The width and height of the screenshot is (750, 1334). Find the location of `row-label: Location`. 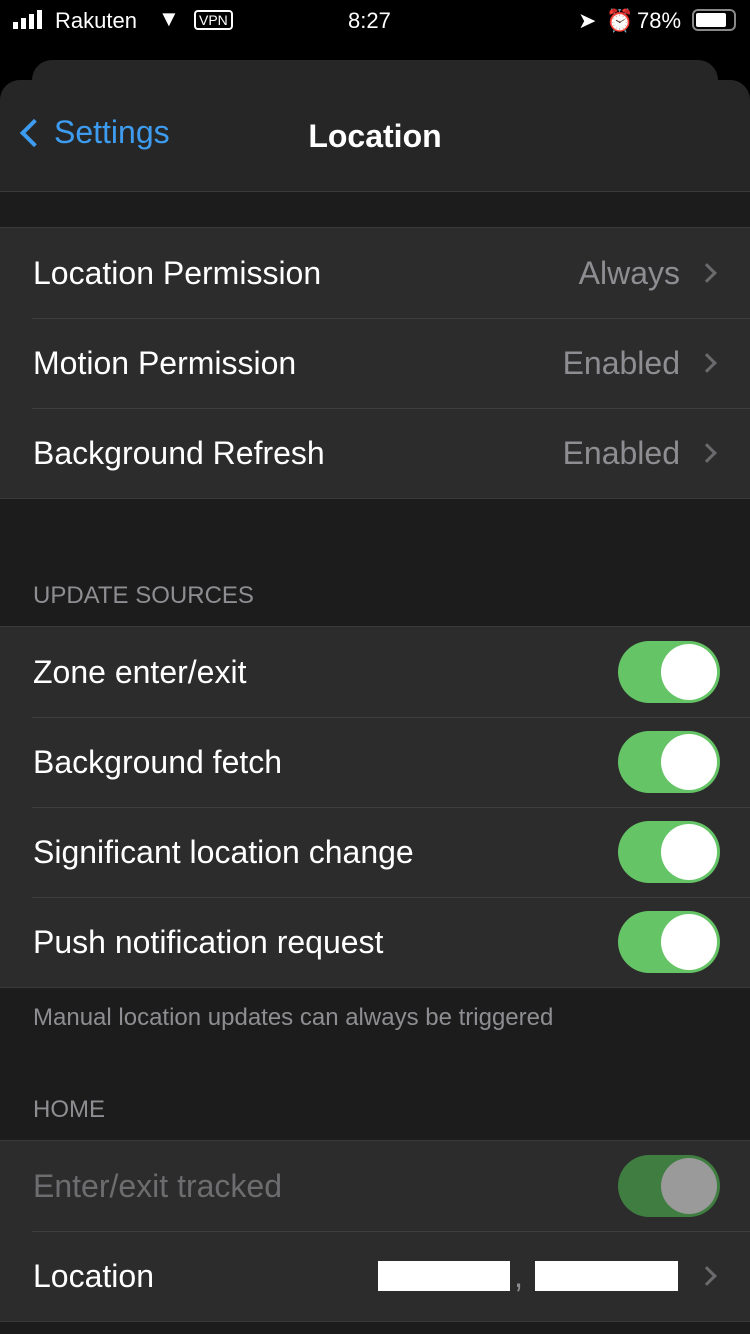

row-label: Location is located at coordinates (93, 1275).